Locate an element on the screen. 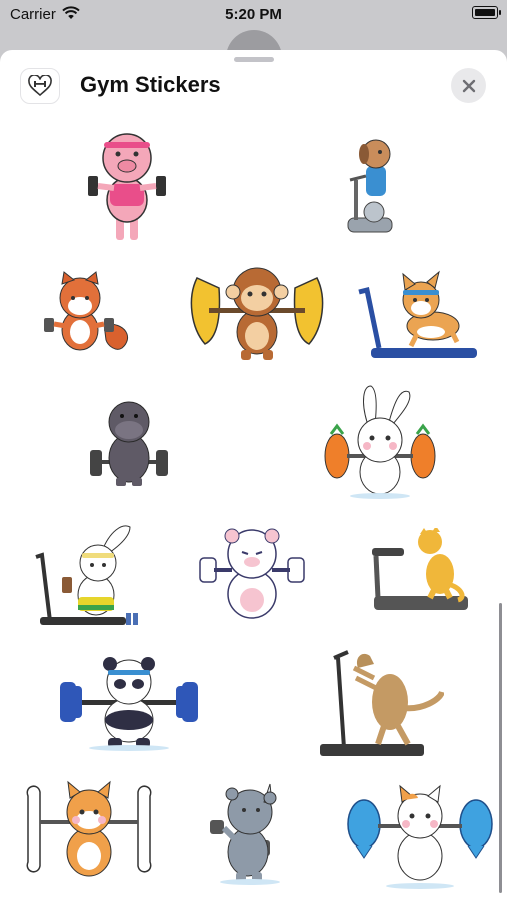 The image size is (507, 910). corgi-treadmill-sticker is located at coordinates (418, 316).